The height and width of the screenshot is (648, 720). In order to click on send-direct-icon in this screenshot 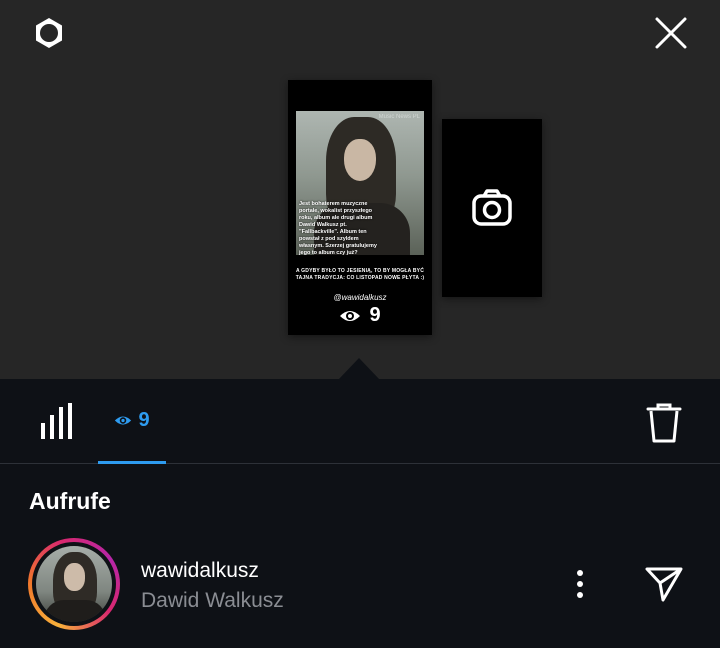, I will do `click(664, 584)`.